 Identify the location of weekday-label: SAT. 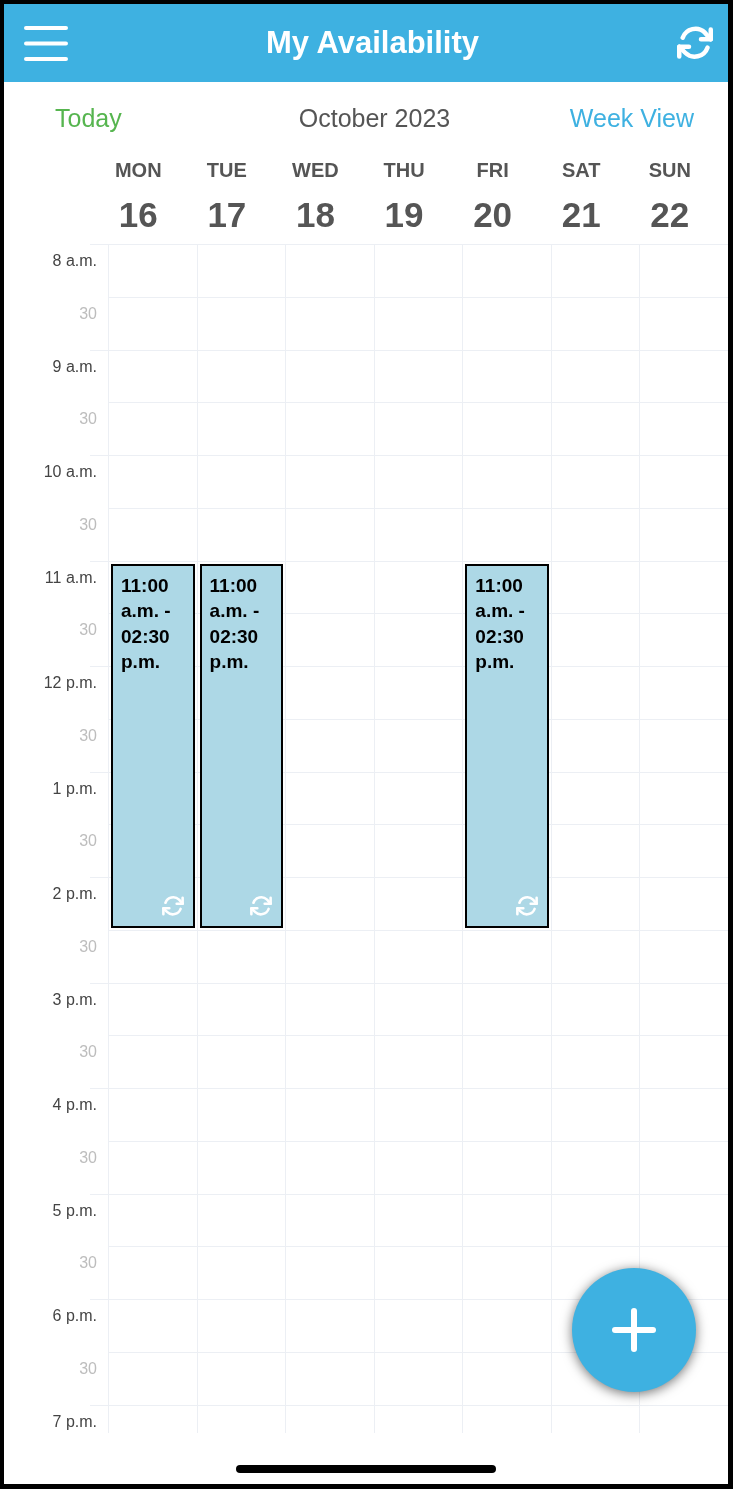
(581, 170).